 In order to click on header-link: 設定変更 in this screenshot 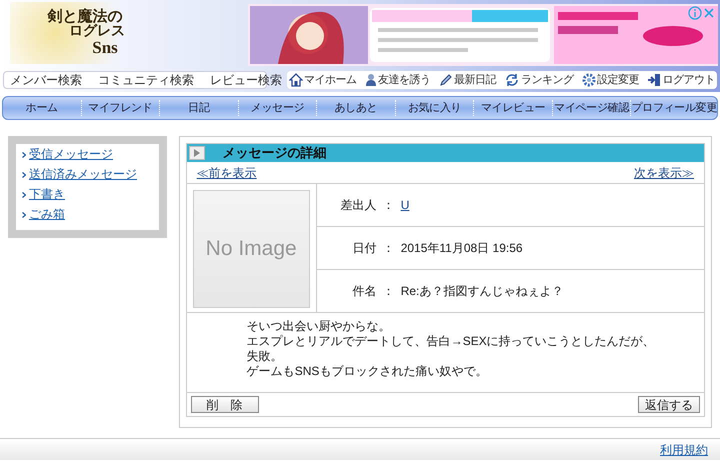, I will do `click(611, 80)`.